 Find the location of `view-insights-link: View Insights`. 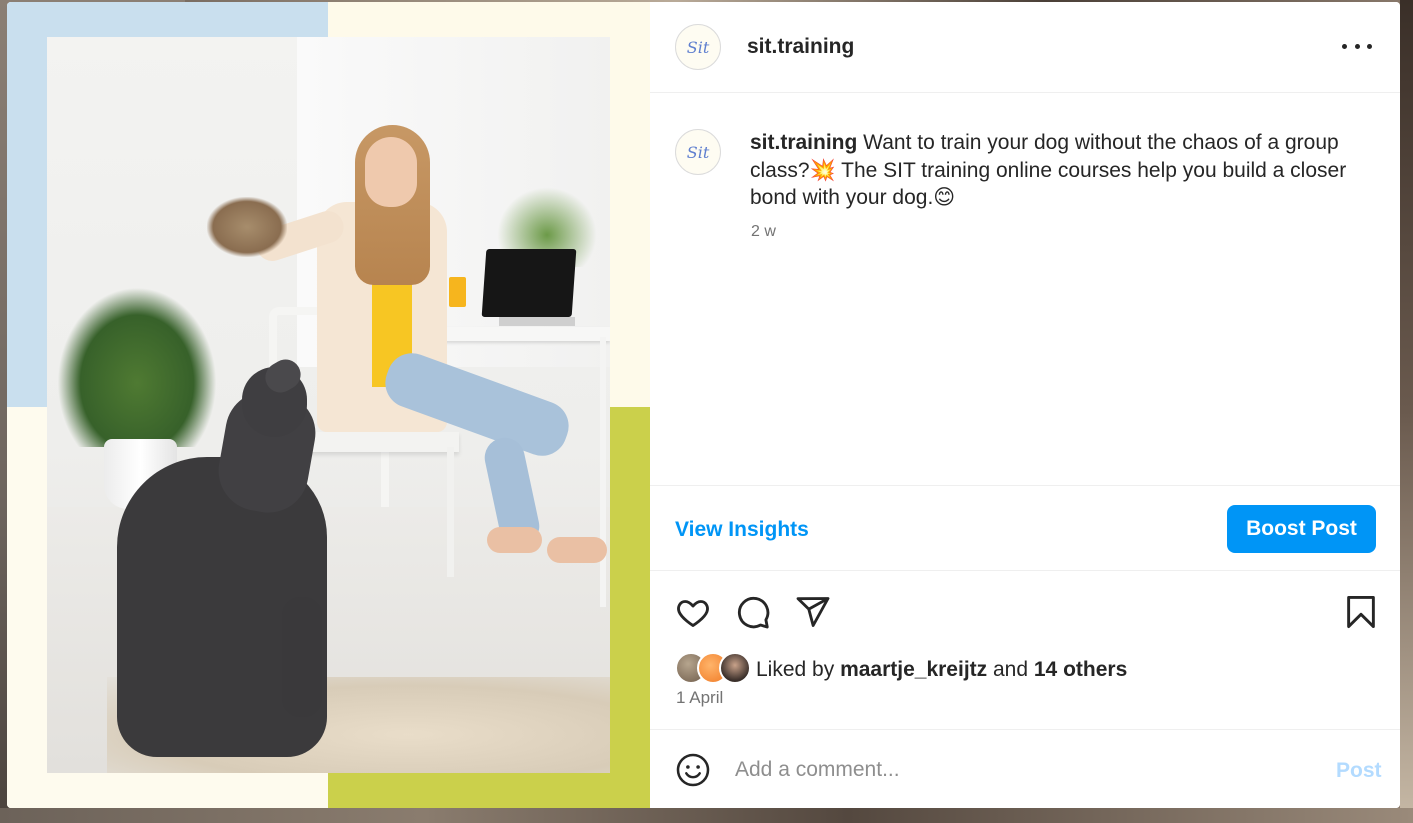

view-insights-link: View Insights is located at coordinates (742, 530).